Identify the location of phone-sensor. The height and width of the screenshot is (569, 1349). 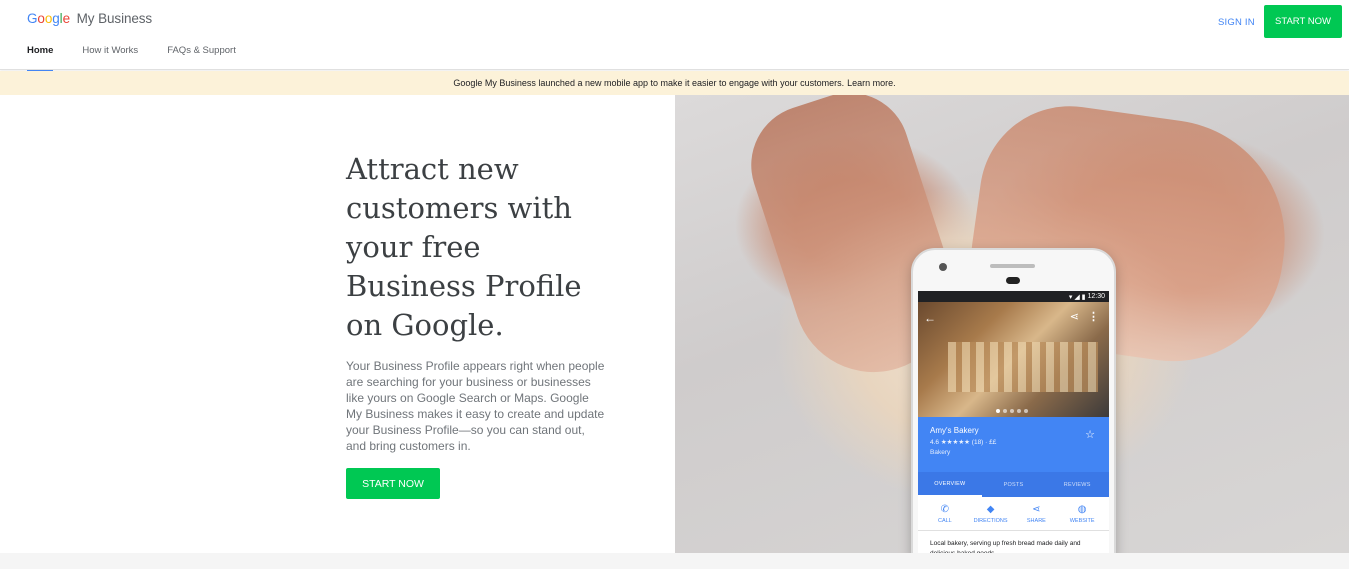
(1013, 280).